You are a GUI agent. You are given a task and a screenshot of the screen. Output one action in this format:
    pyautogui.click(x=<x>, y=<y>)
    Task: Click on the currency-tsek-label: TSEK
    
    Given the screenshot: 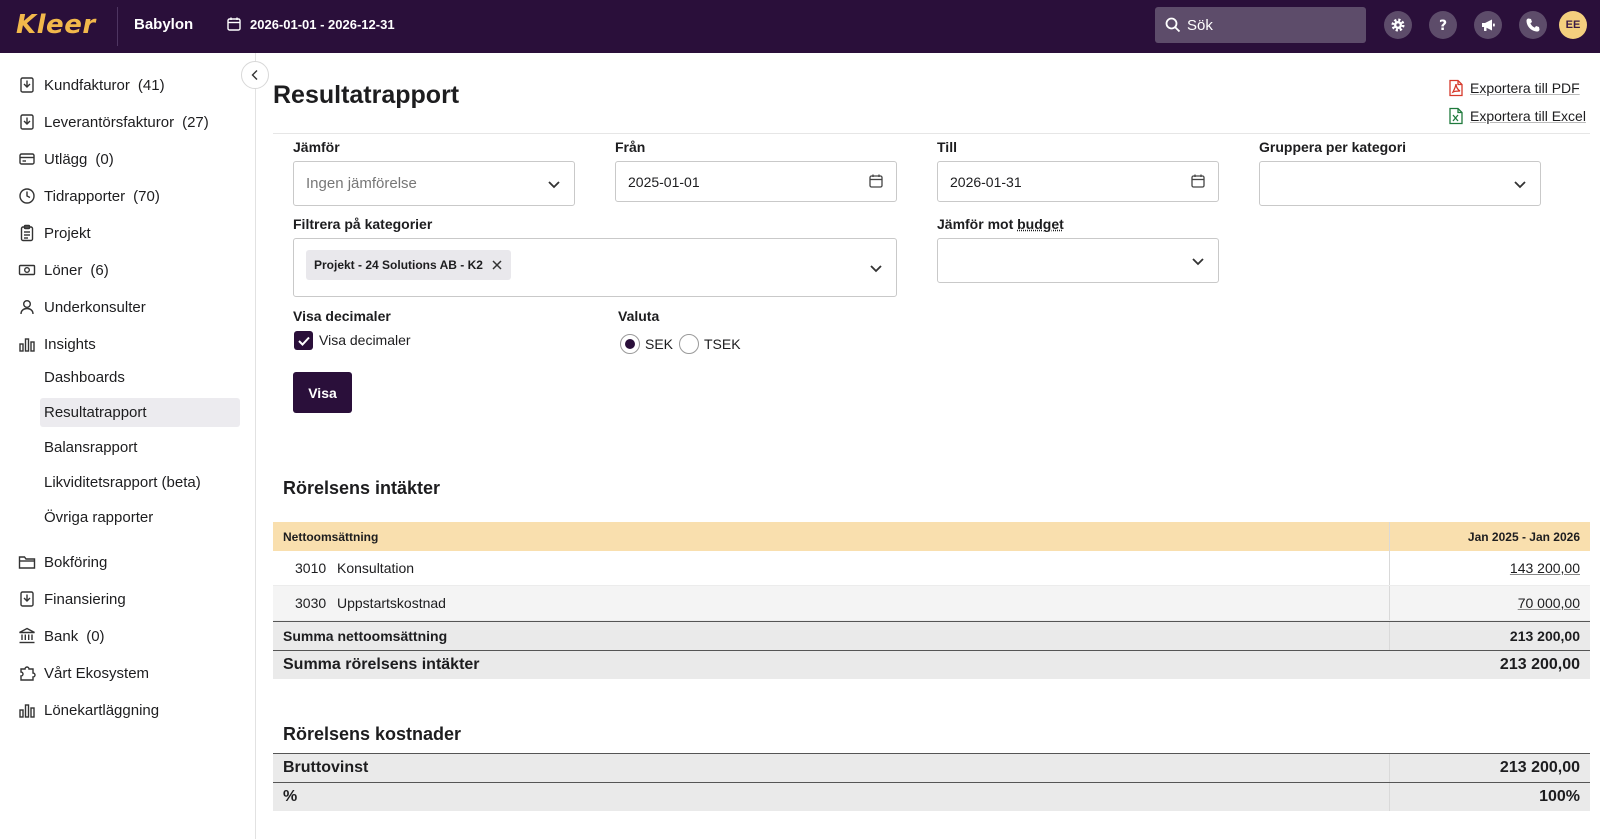 What is the action you would take?
    pyautogui.click(x=722, y=344)
    